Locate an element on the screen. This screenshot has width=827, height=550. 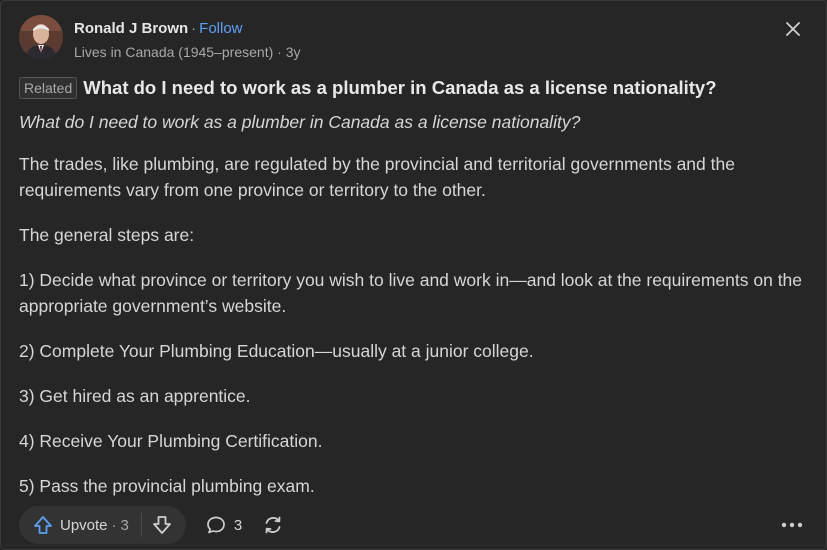
close-button is located at coordinates (793, 29).